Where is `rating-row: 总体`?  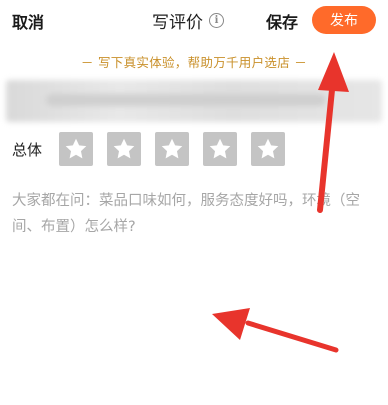 rating-row: 总体 is located at coordinates (149, 149).